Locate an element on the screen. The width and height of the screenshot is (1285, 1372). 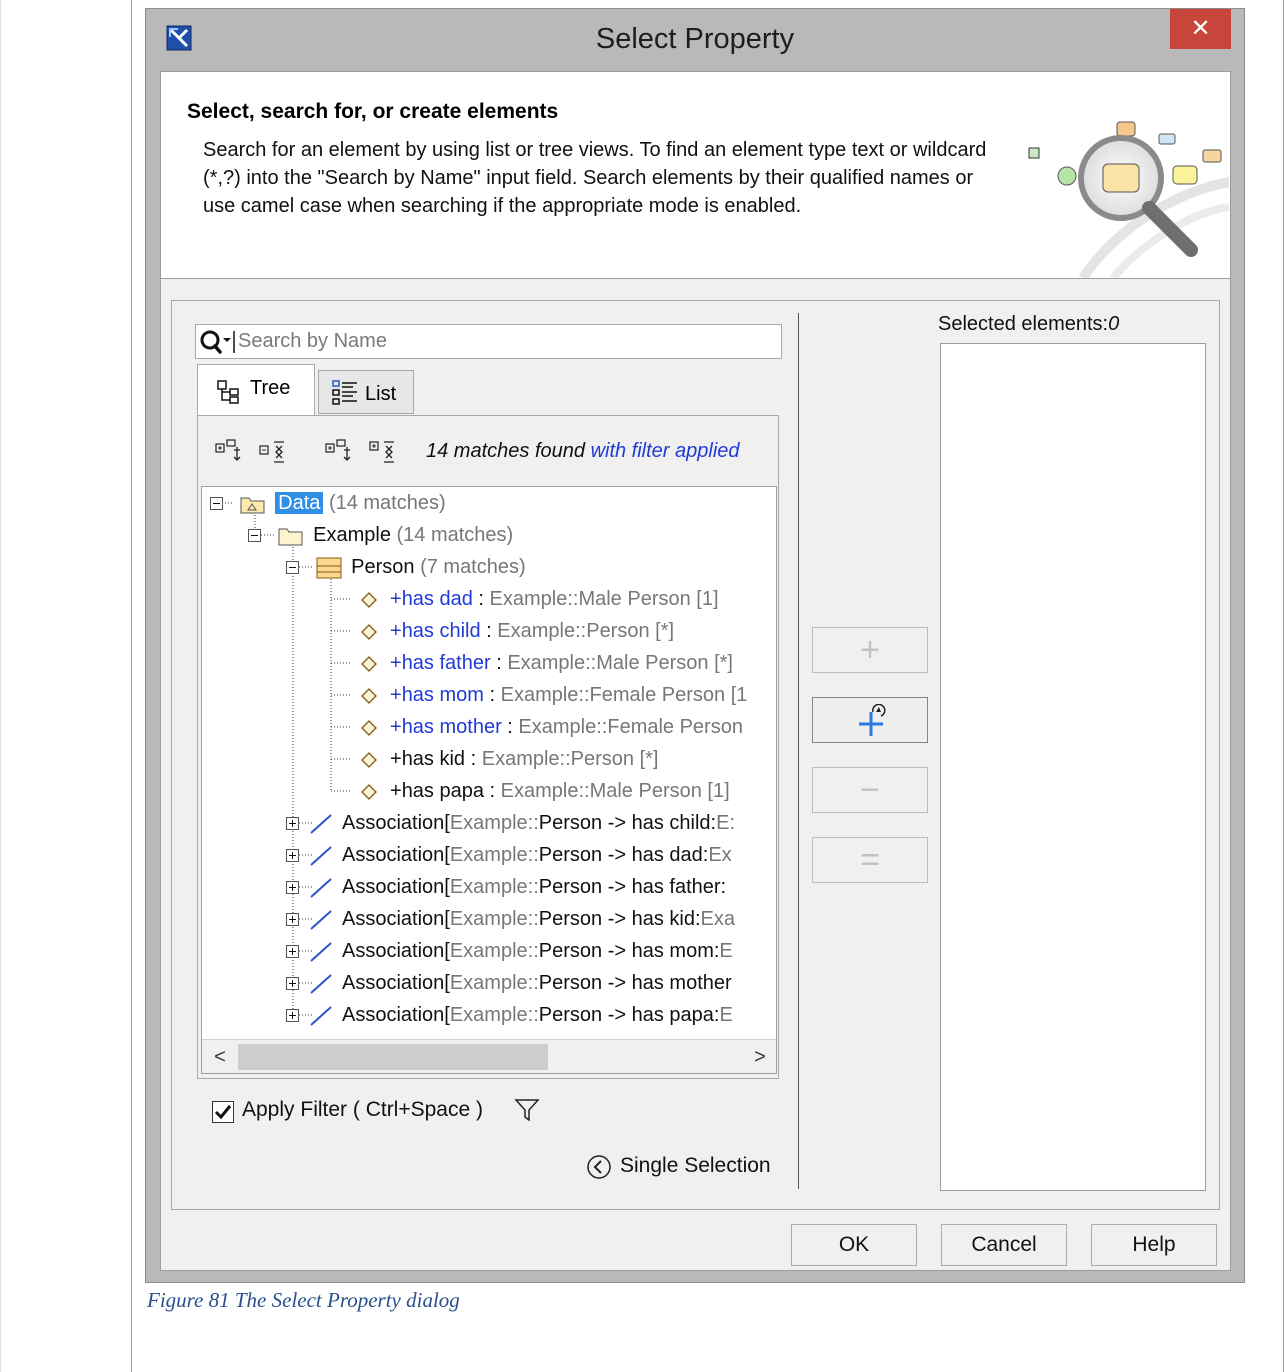
tree-node-person-label: Person is located at coordinates (383, 567).